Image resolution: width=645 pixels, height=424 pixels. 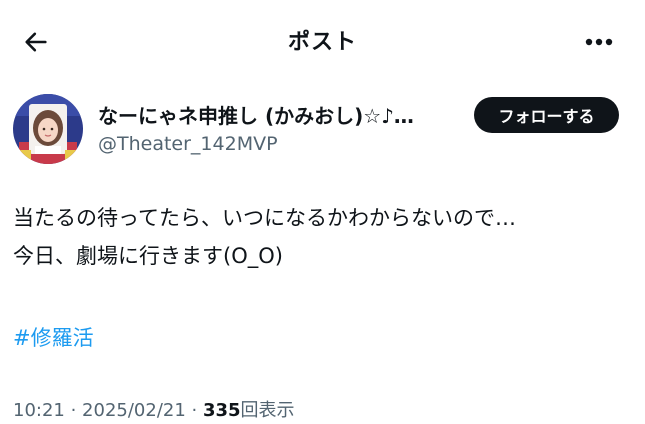 What do you see at coordinates (53, 337) in the screenshot?
I see `hashtag-link: #修羅活` at bounding box center [53, 337].